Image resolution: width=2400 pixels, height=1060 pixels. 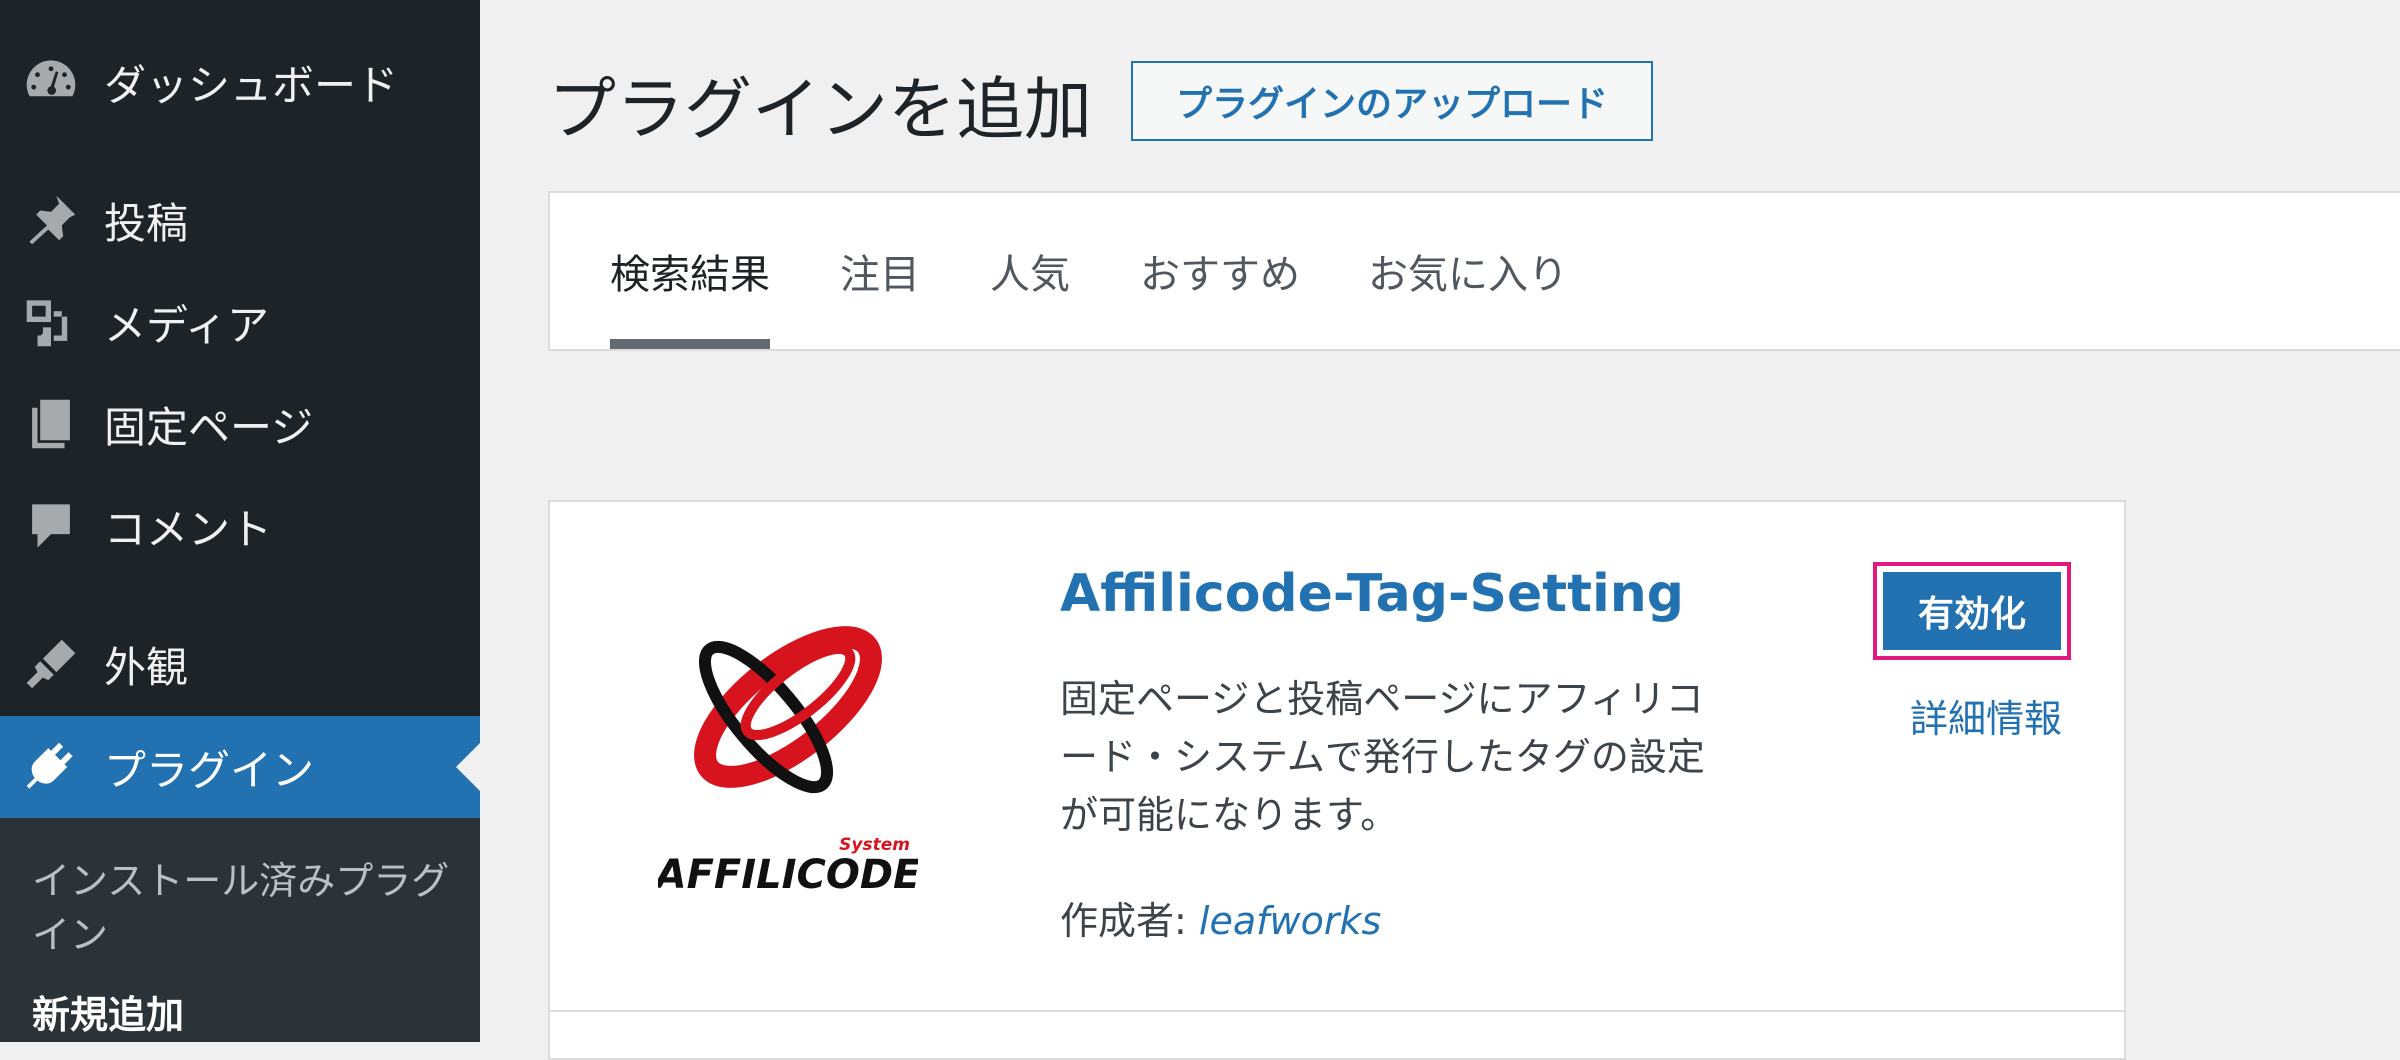 I want to click on sidebar-item-dashboard: ダッシュボード, so click(x=240, y=82).